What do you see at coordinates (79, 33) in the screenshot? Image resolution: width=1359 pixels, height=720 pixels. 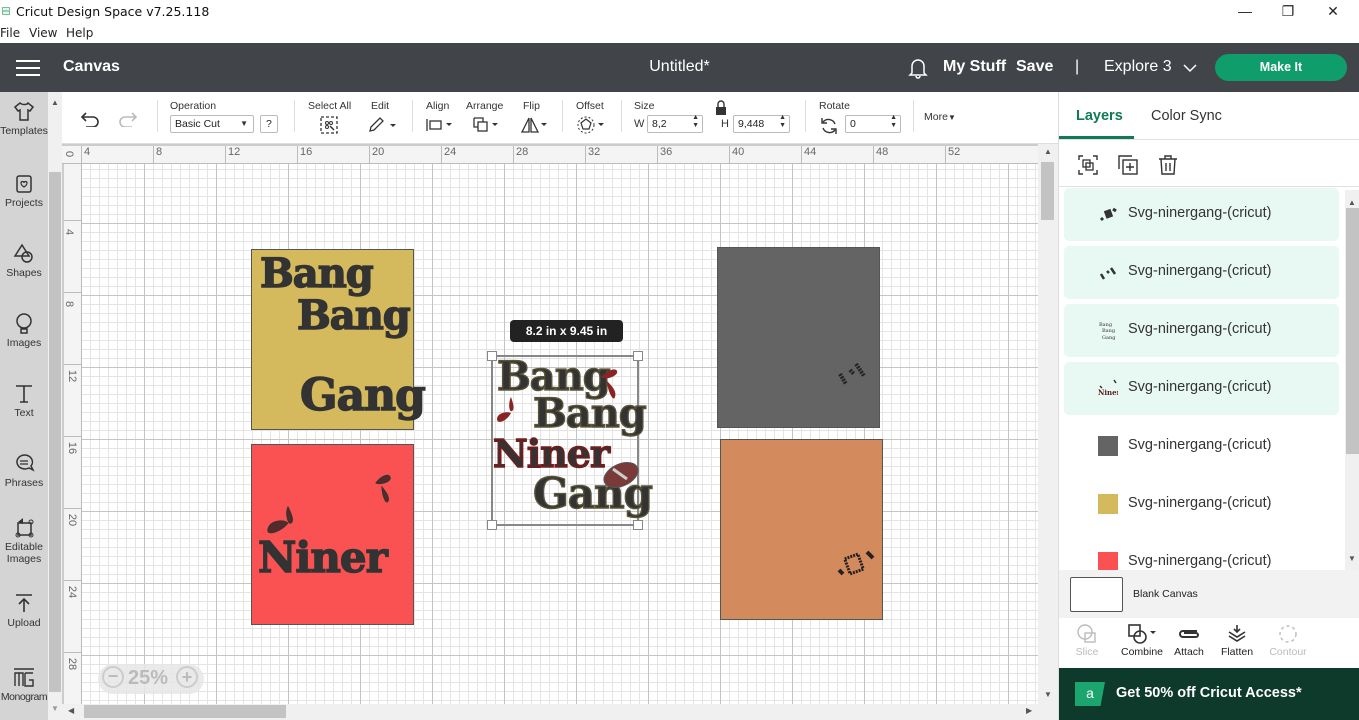 I see `menu-help: Help` at bounding box center [79, 33].